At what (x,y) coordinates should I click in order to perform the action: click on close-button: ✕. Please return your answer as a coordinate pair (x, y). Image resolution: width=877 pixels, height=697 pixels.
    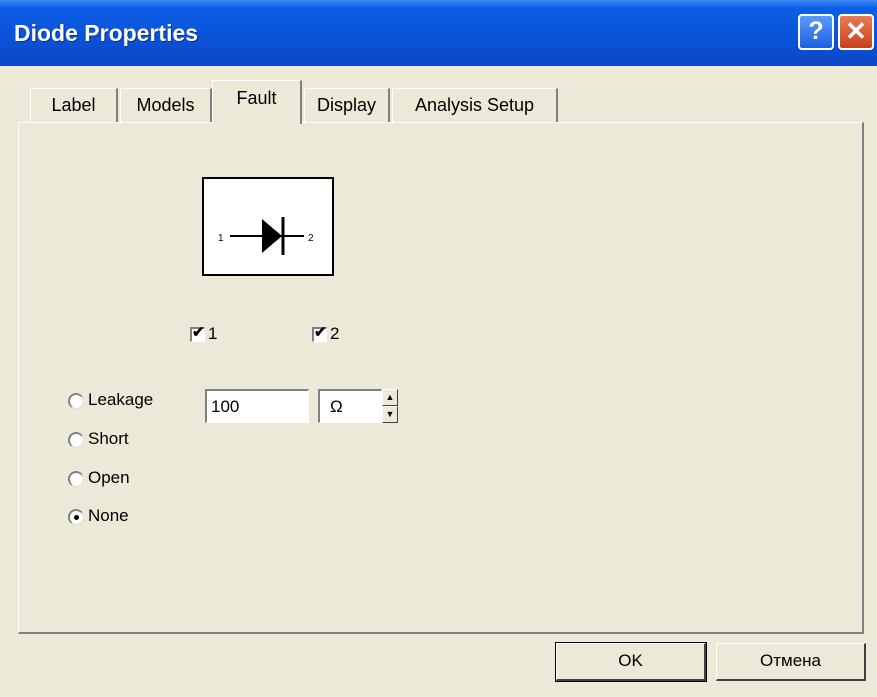
    Looking at the image, I should click on (856, 32).